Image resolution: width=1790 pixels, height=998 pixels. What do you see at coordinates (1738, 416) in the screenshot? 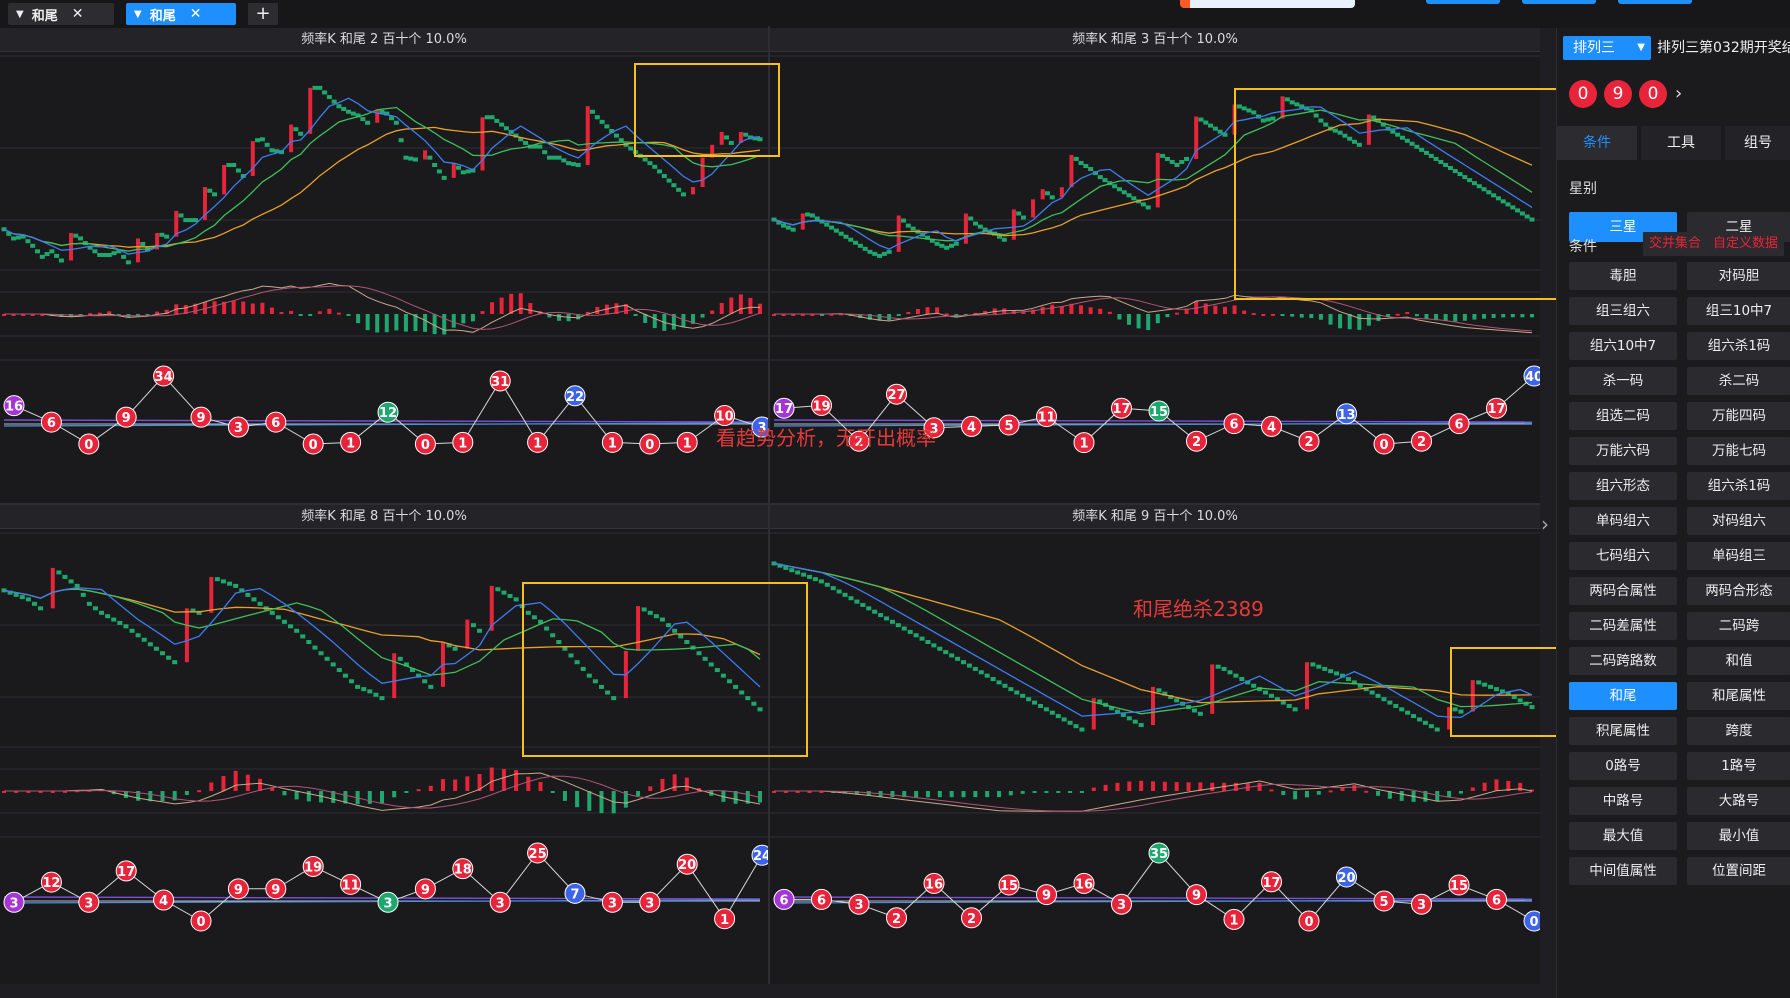
I see `condition-button: 万能四码` at bounding box center [1738, 416].